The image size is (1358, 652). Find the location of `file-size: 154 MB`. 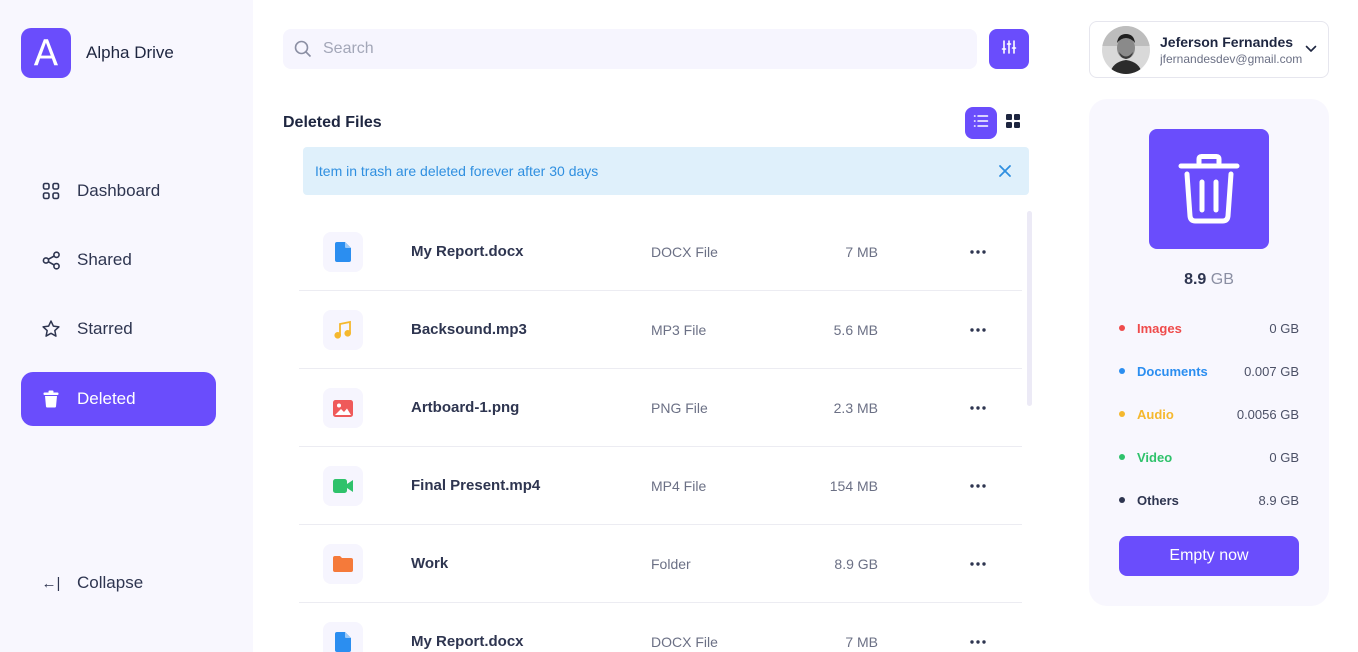

file-size: 154 MB is located at coordinates (853, 486).